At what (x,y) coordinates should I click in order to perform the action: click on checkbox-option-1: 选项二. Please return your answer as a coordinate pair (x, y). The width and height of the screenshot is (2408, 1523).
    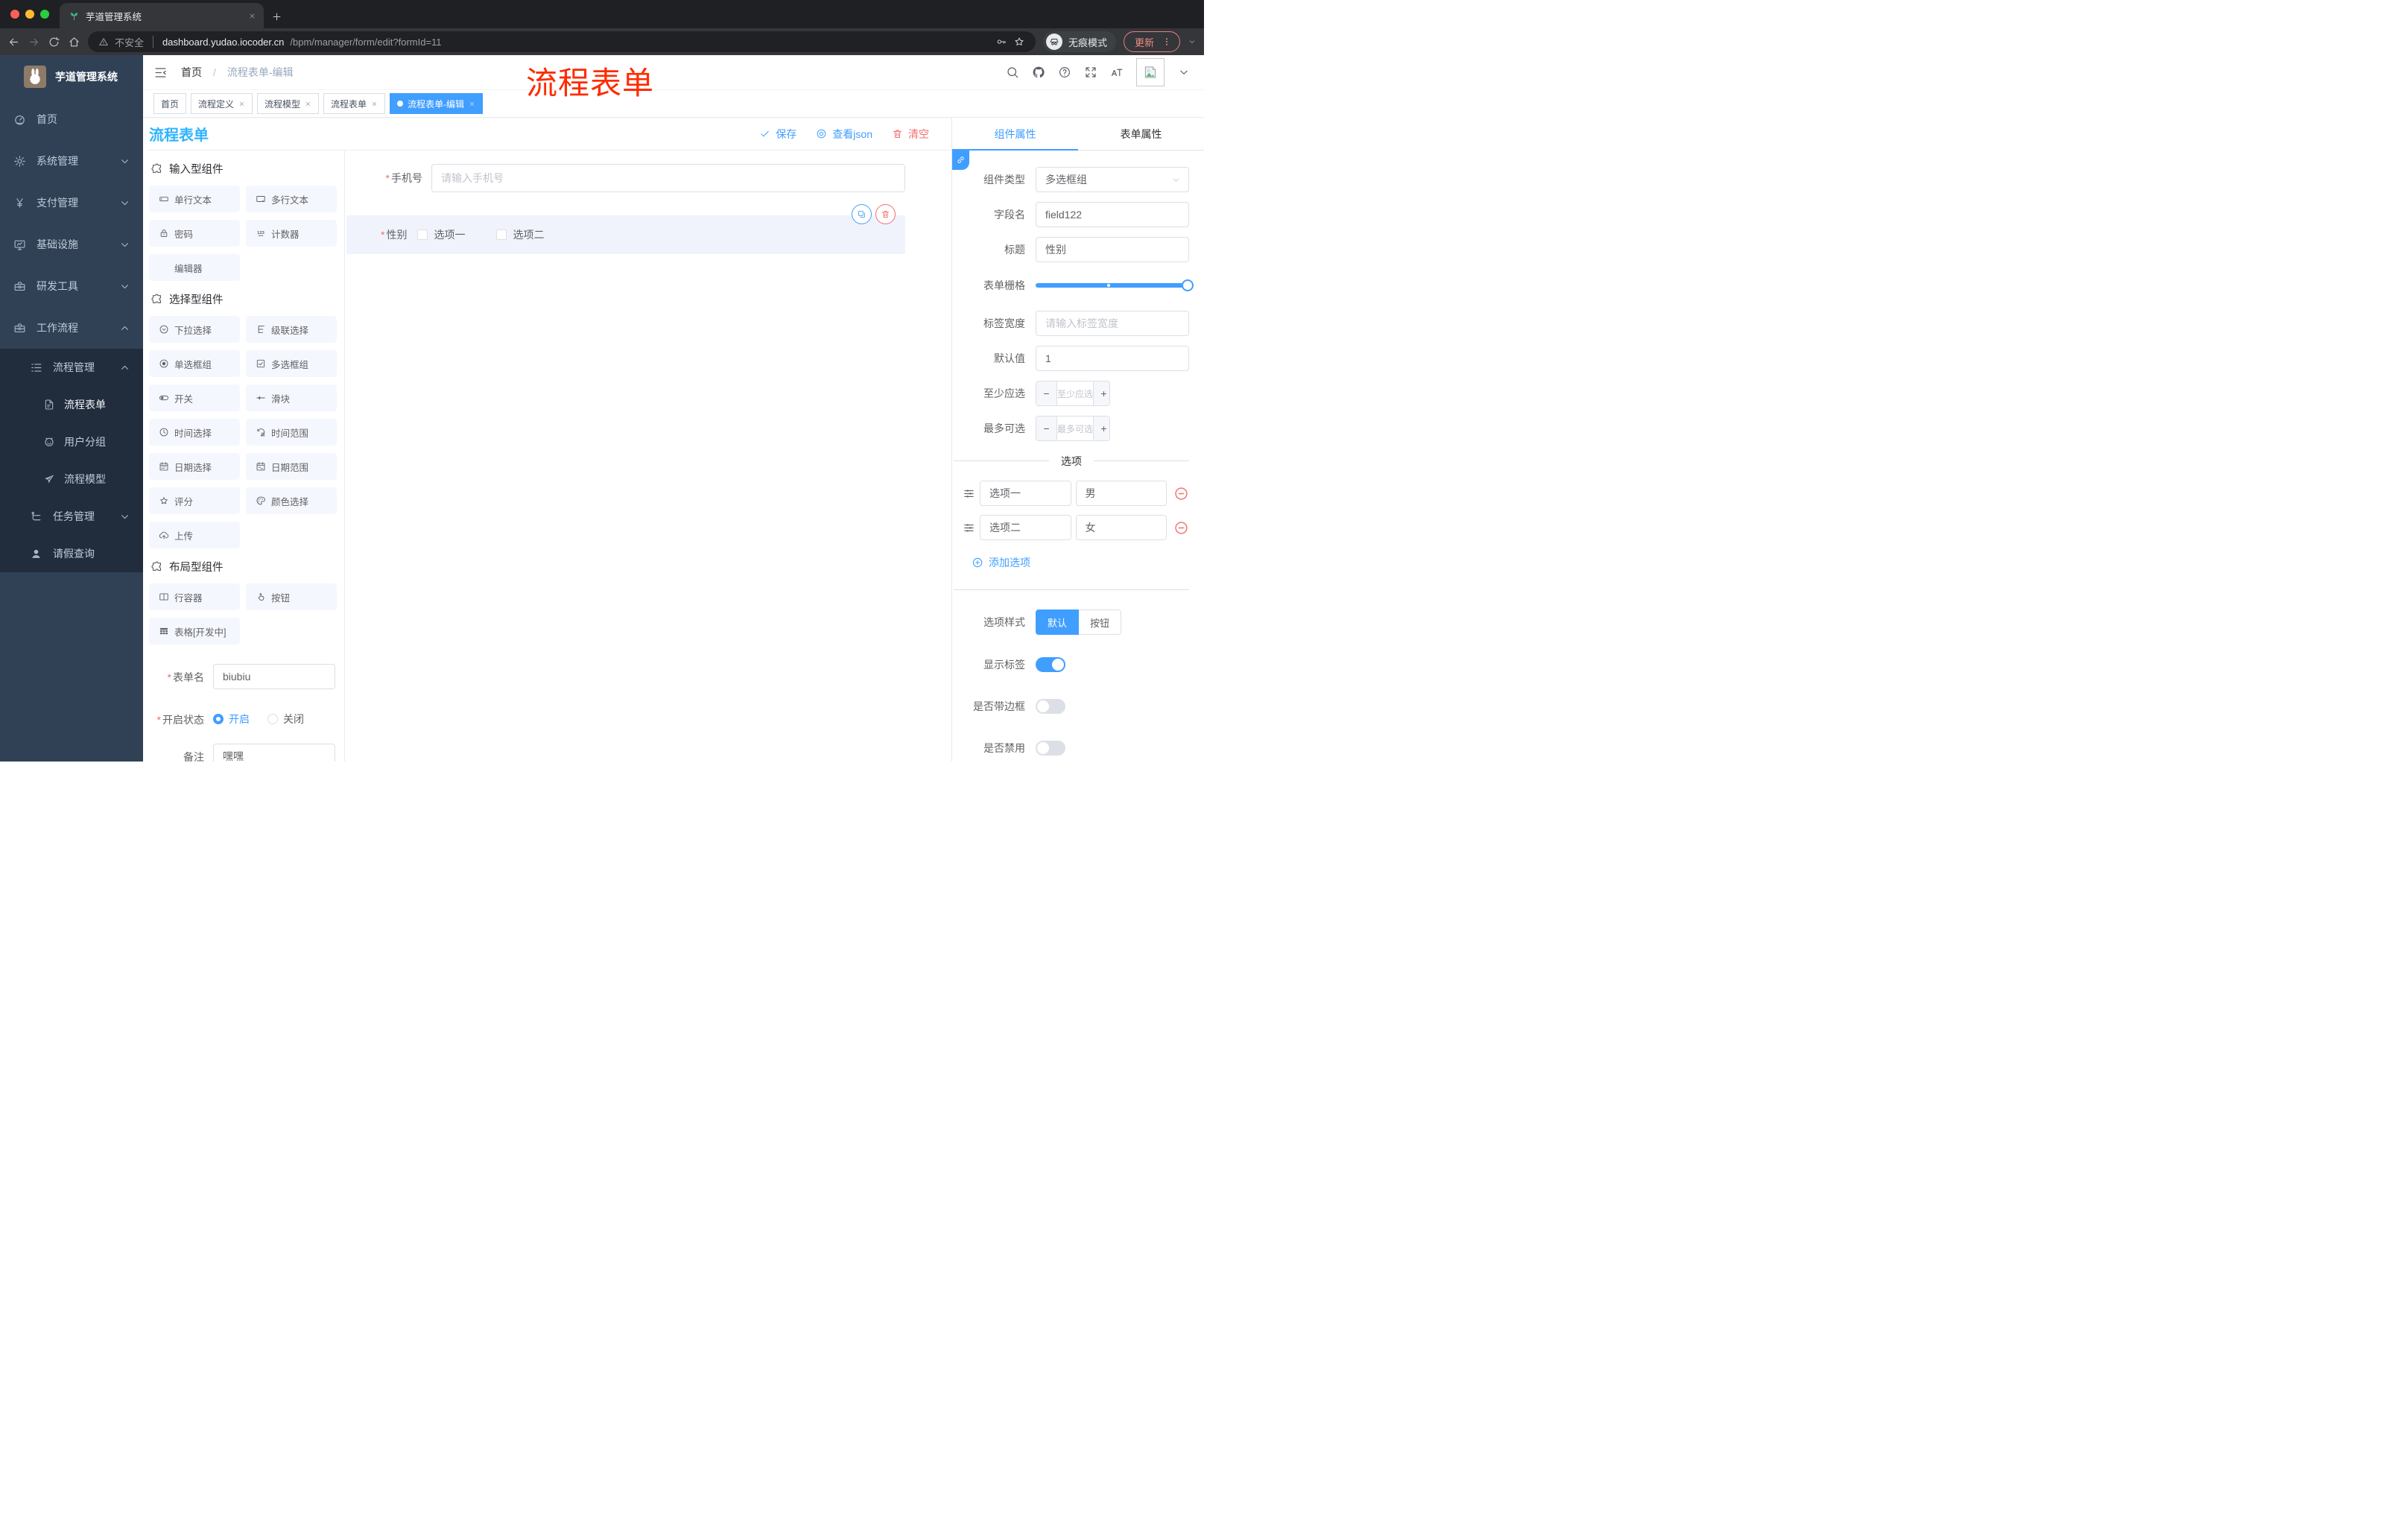
    Looking at the image, I should click on (520, 235).